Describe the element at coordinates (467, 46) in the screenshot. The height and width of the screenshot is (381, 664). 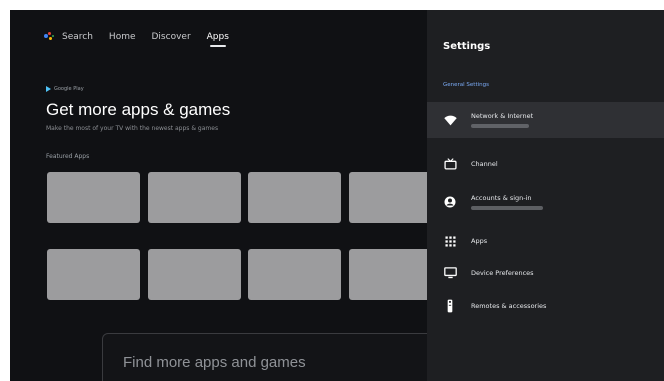
I see `settings-title: Settings` at that location.